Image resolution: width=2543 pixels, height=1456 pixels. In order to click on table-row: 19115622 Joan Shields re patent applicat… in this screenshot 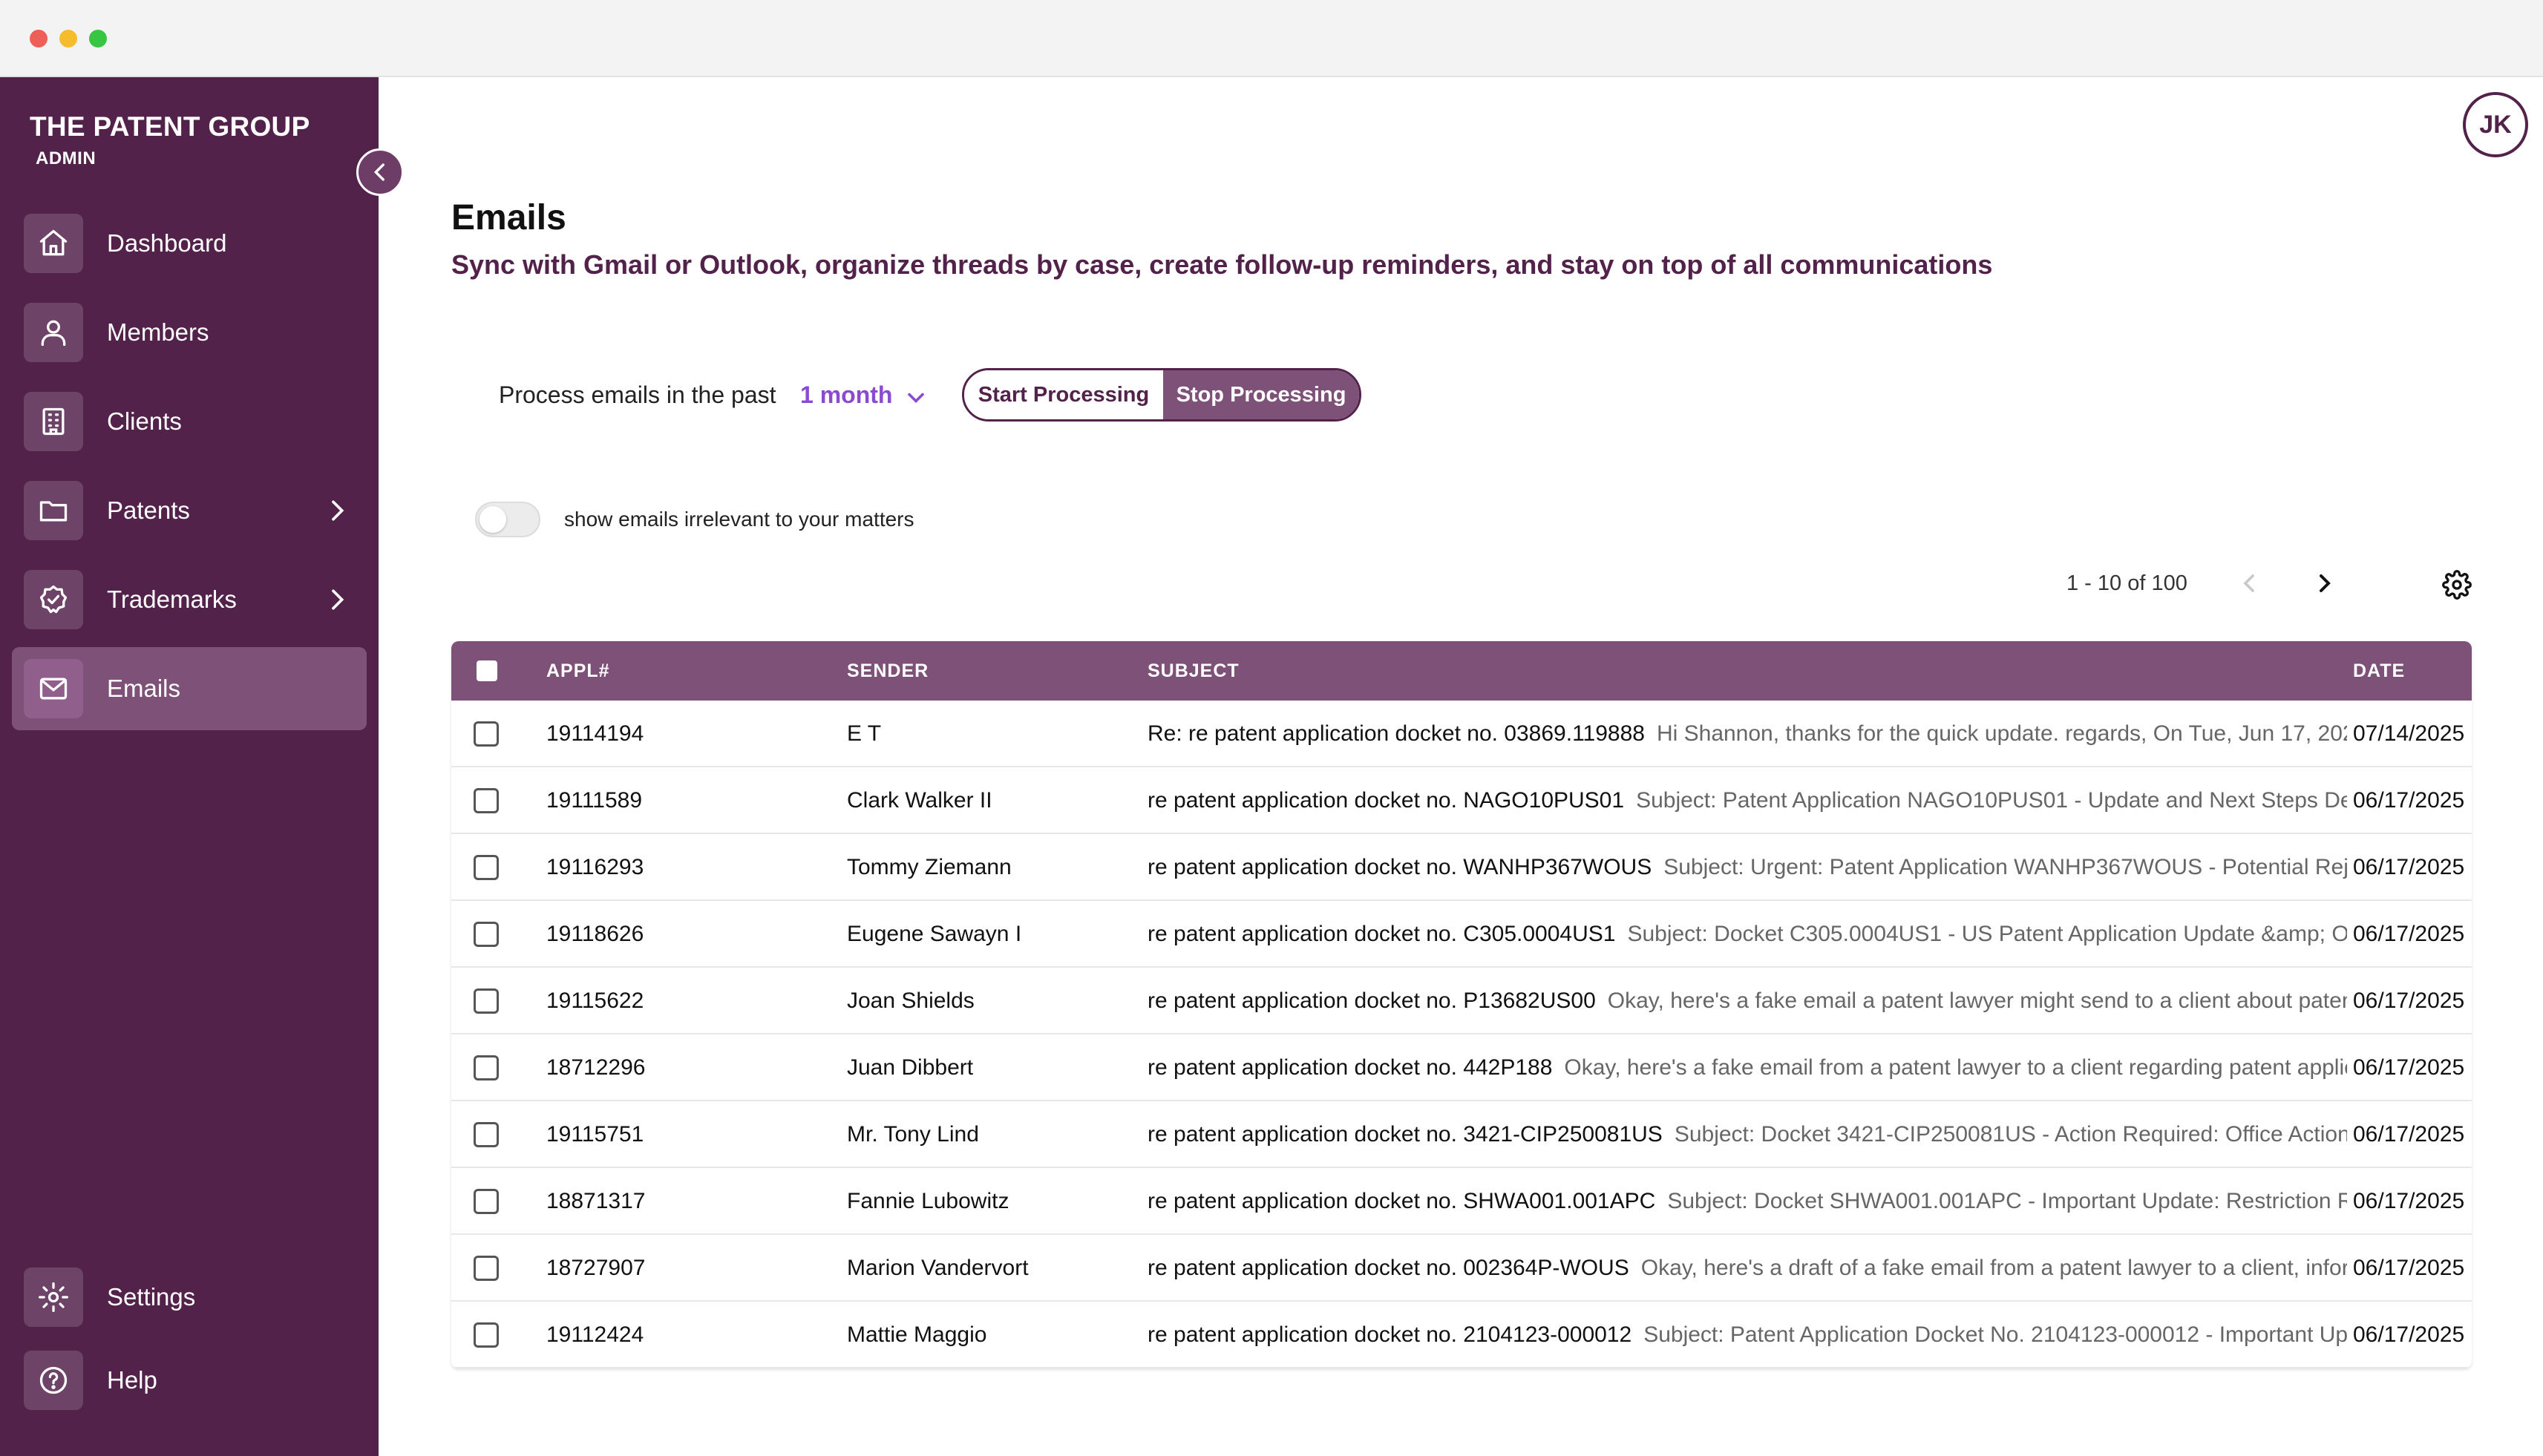, I will do `click(1461, 1001)`.